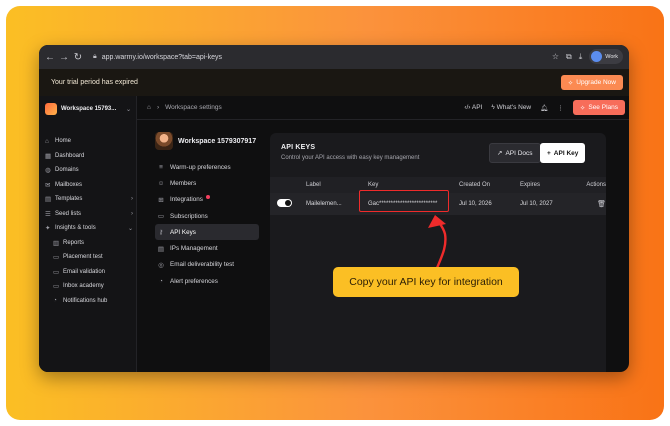 This screenshot has width=670, height=426. I want to click on sidebar-item-label: Inbox academy, so click(83, 286).